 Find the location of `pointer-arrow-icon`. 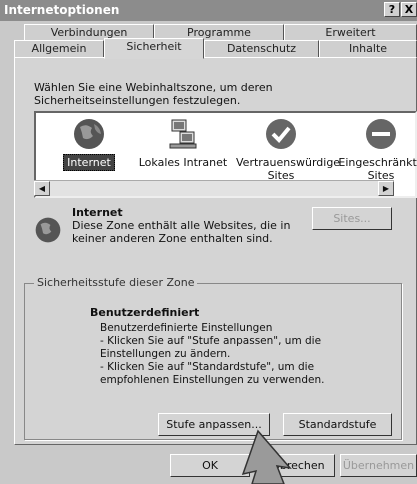

pointer-arrow-icon is located at coordinates (266, 456).